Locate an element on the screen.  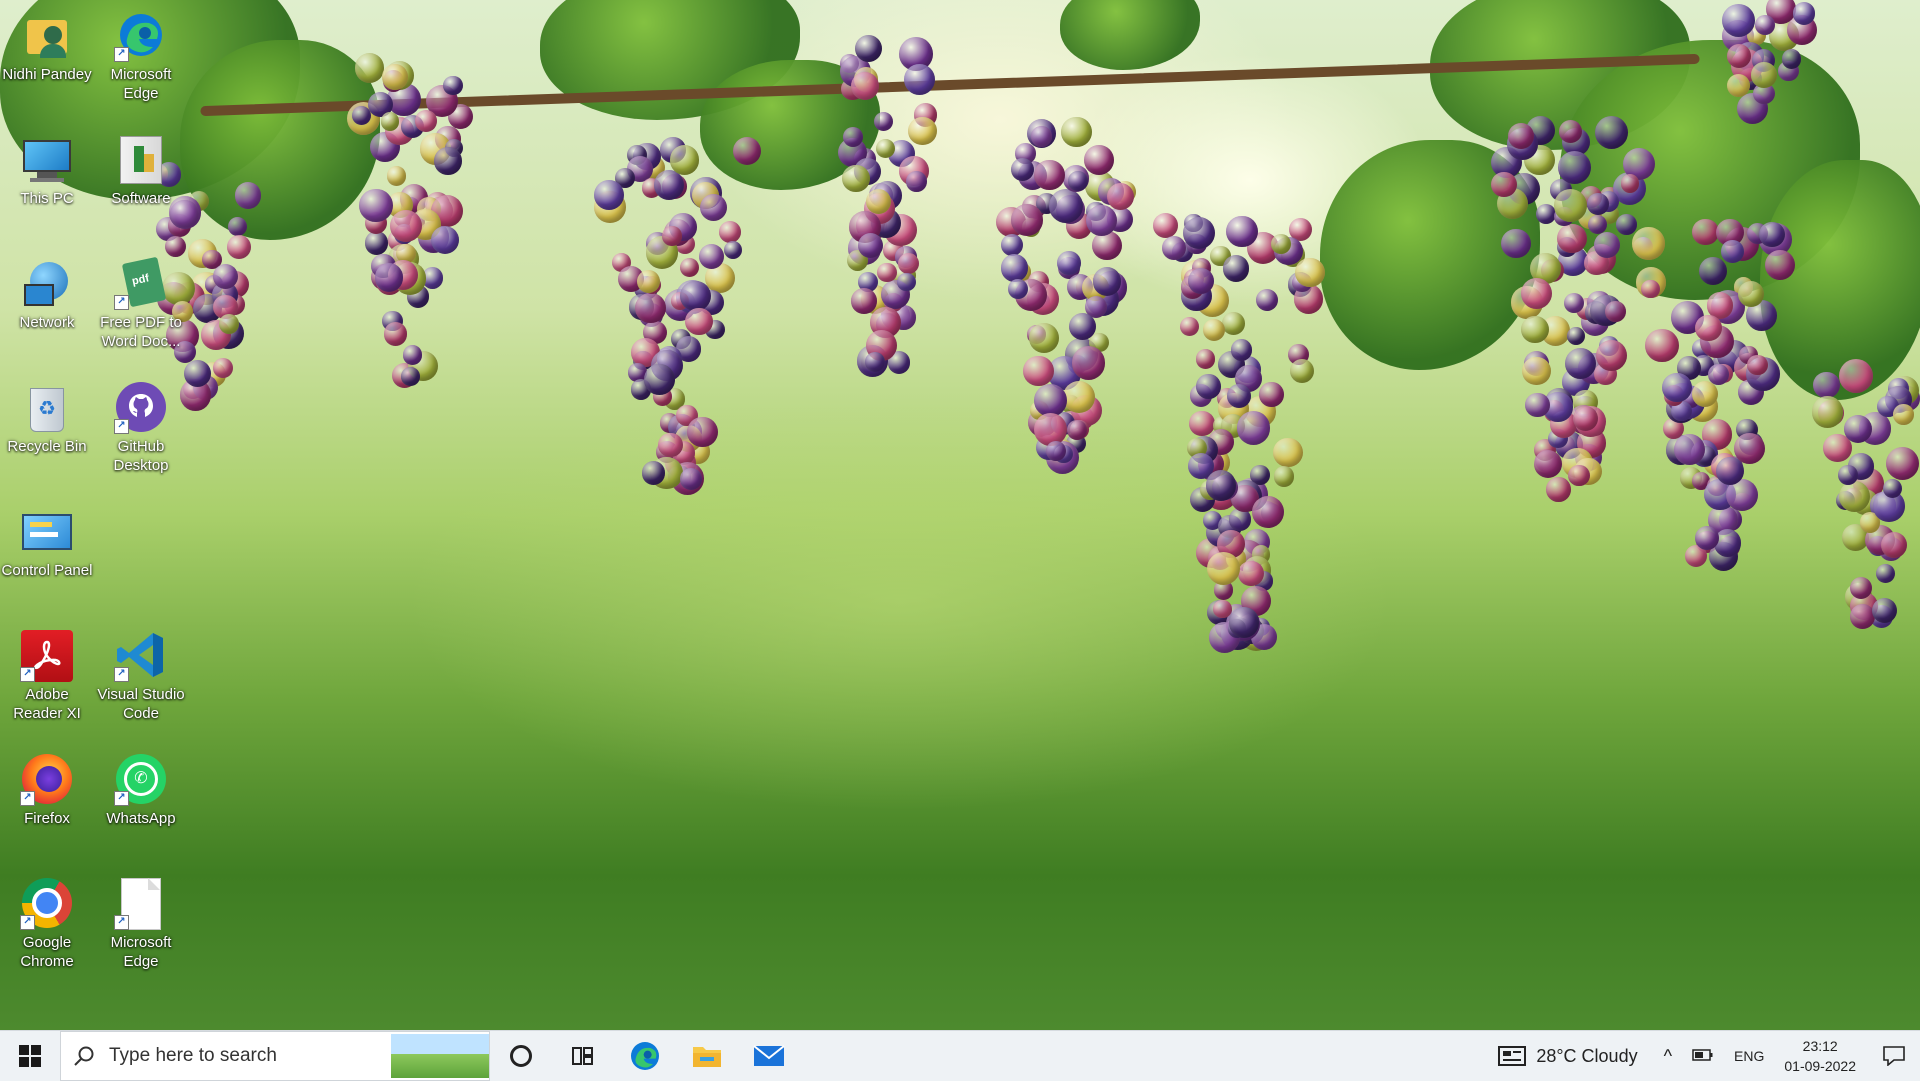
edge-icon is located at coordinates (645, 1056).